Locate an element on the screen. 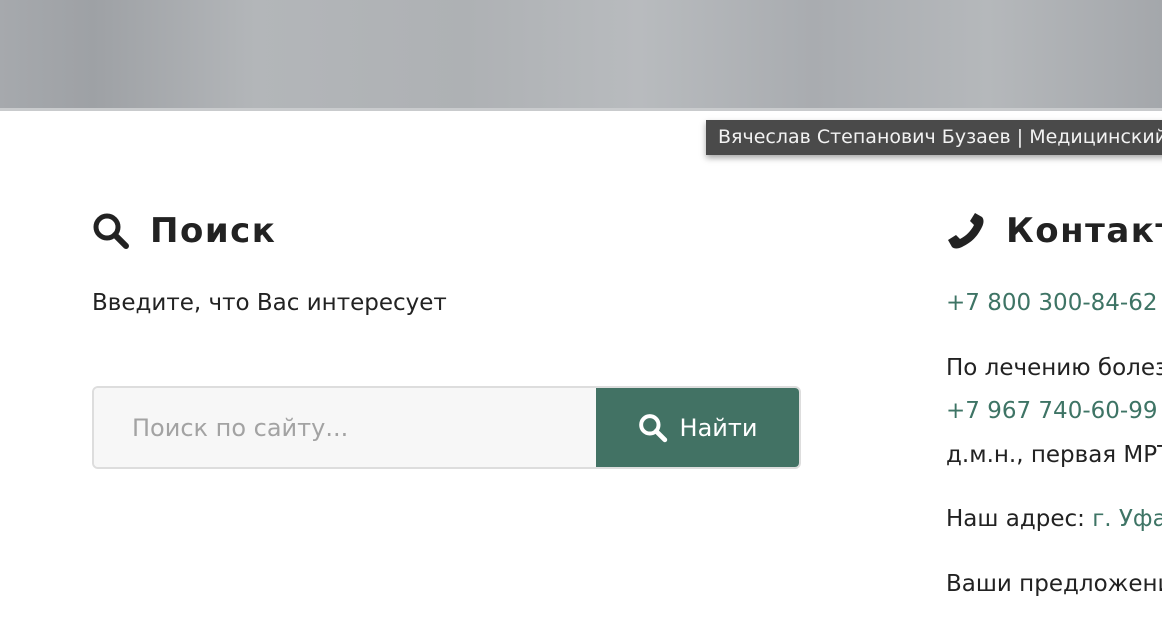 The height and width of the screenshot is (636, 1162). phone-icon is located at coordinates (966, 231).